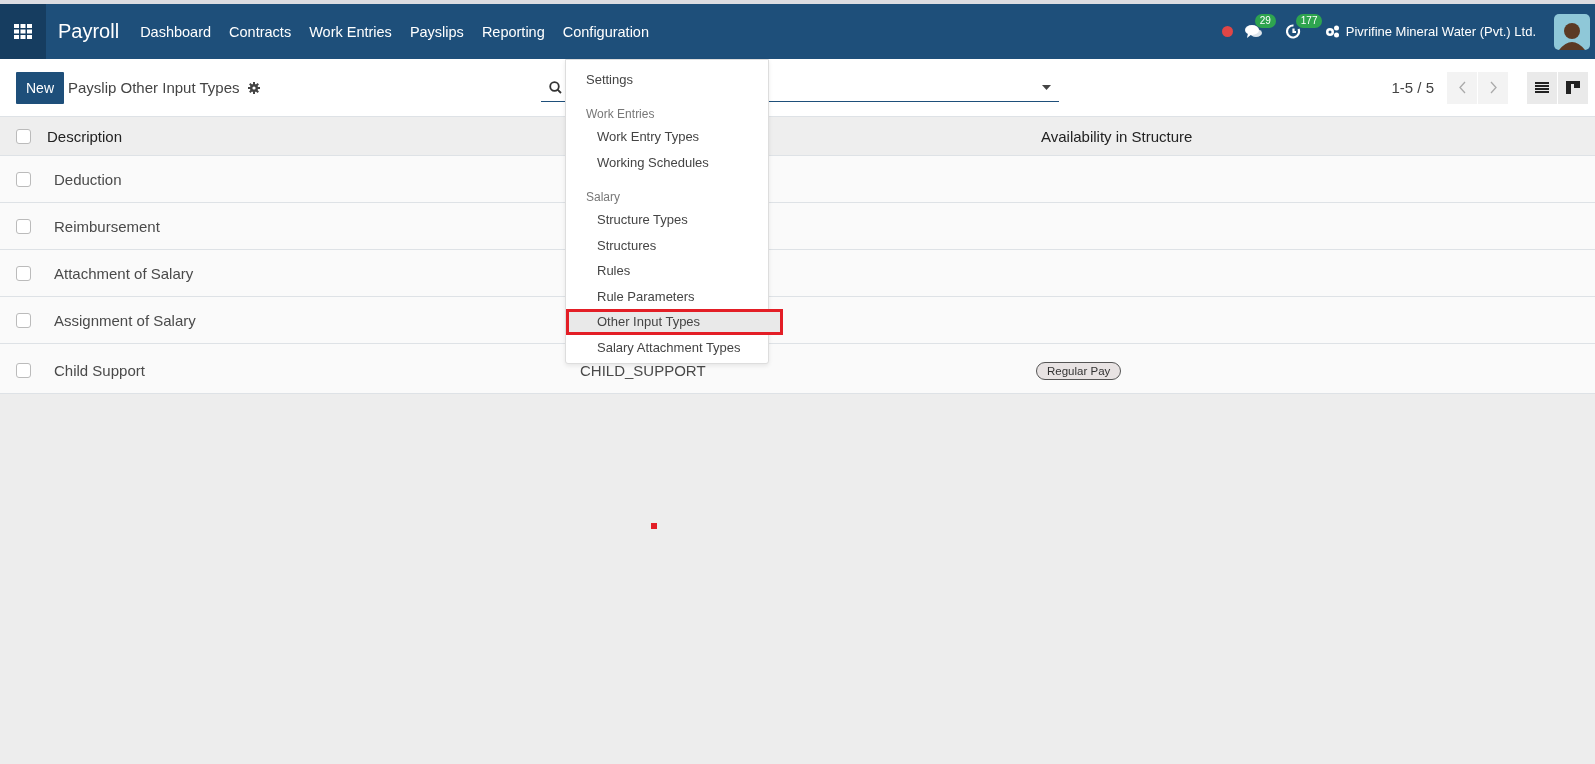 The height and width of the screenshot is (764, 1595). What do you see at coordinates (1046, 87) in the screenshot?
I see `caret-icon` at bounding box center [1046, 87].